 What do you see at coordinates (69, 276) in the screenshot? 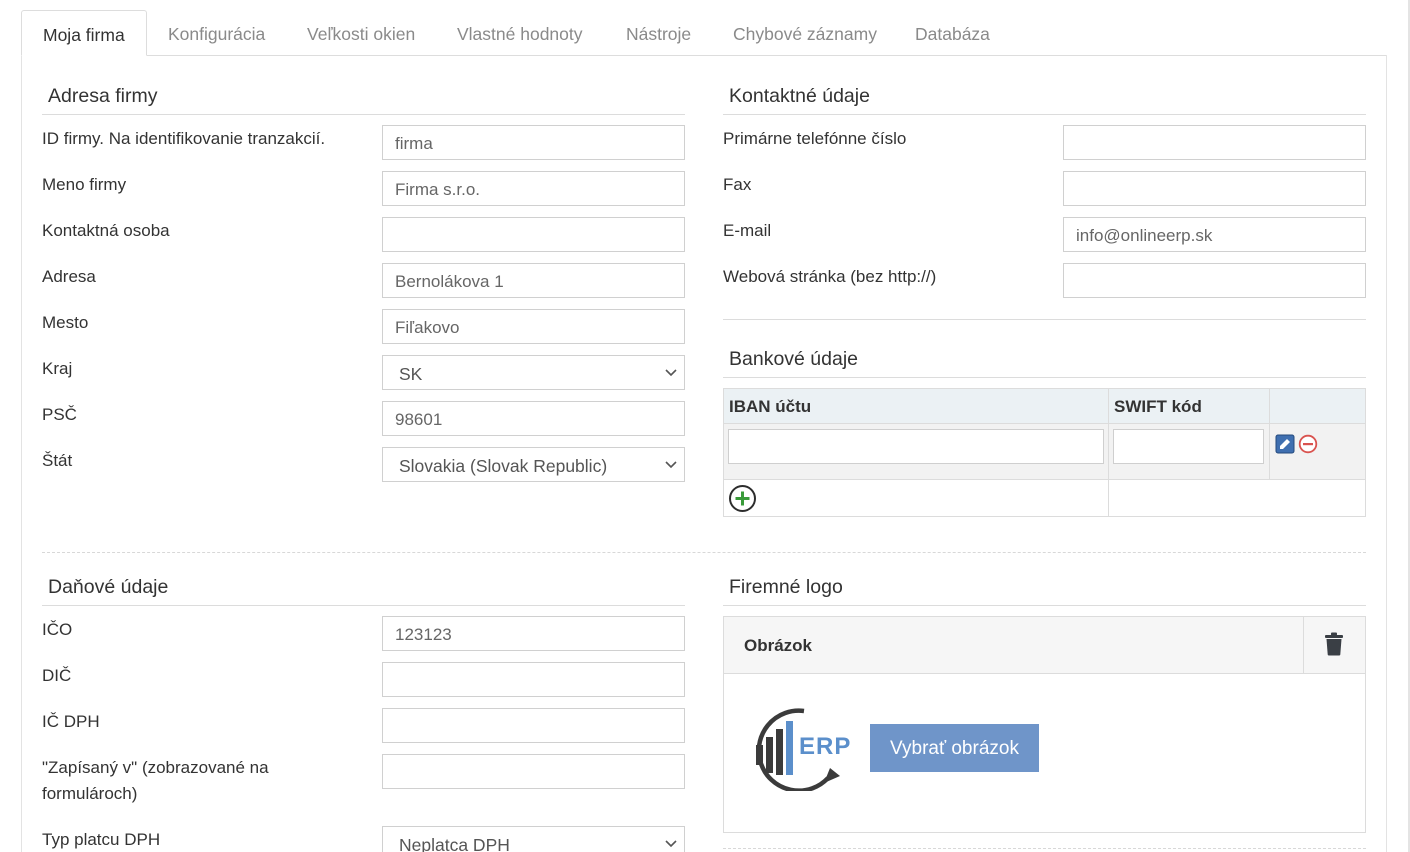
I see `label-address: Adresa` at bounding box center [69, 276].